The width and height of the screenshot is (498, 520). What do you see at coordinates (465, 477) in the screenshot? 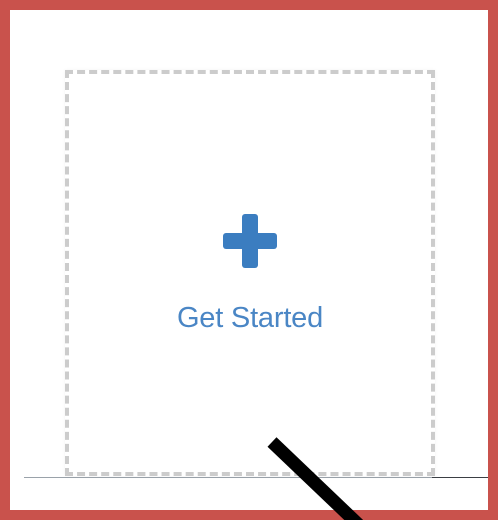
I see `divider-line-dark` at bounding box center [465, 477].